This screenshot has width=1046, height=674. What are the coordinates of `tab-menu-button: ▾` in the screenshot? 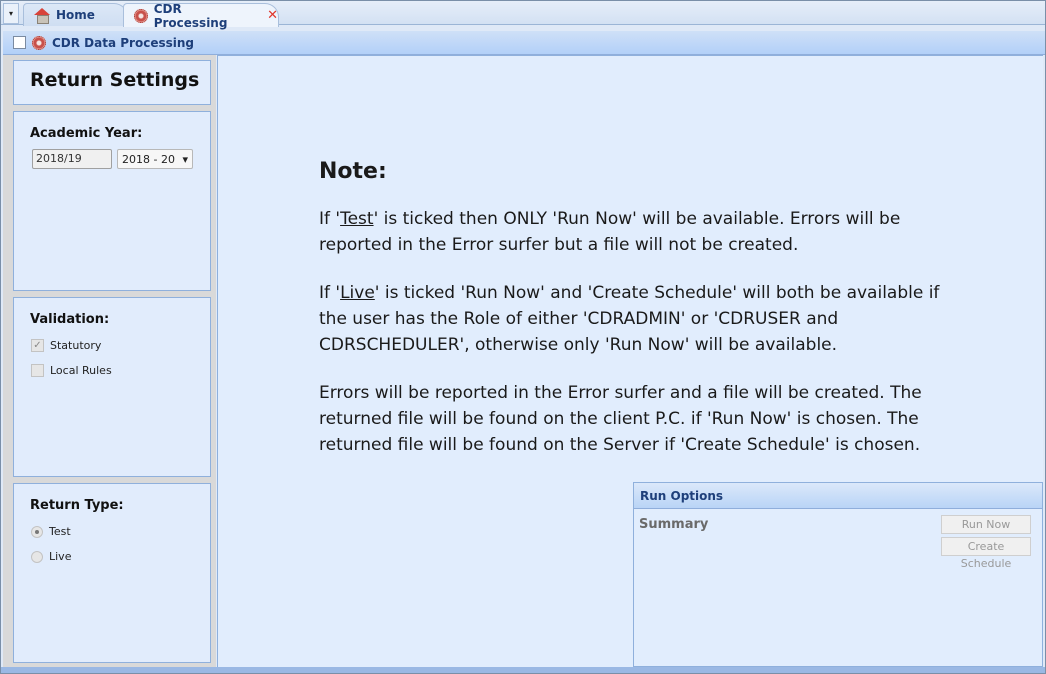 It's located at (11, 13).